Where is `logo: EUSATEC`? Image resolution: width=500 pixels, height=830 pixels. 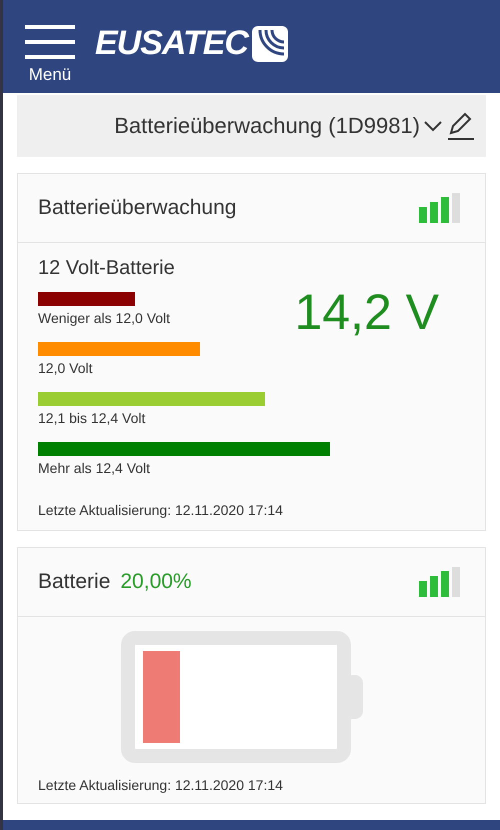 logo: EUSATEC is located at coordinates (191, 43).